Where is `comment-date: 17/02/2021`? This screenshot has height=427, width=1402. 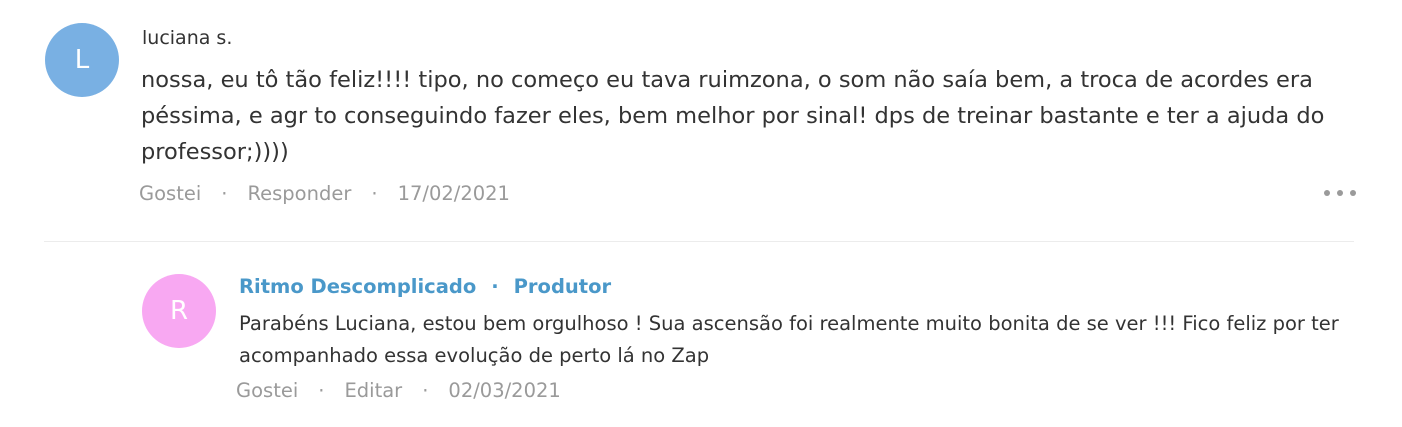
comment-date: 17/02/2021 is located at coordinates (453, 193).